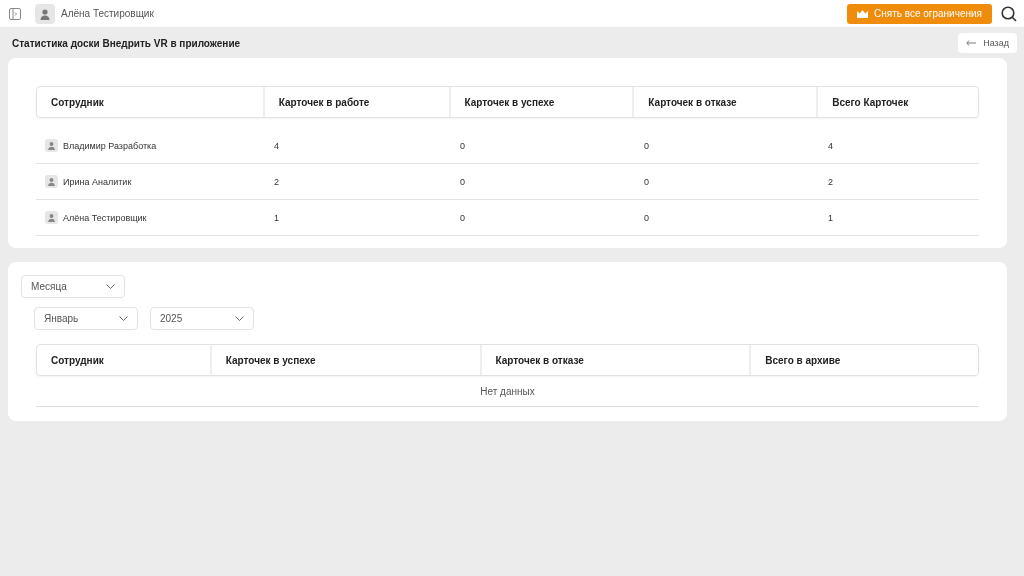  I want to click on employee-name: Алёна Тестировщик, so click(105, 217).